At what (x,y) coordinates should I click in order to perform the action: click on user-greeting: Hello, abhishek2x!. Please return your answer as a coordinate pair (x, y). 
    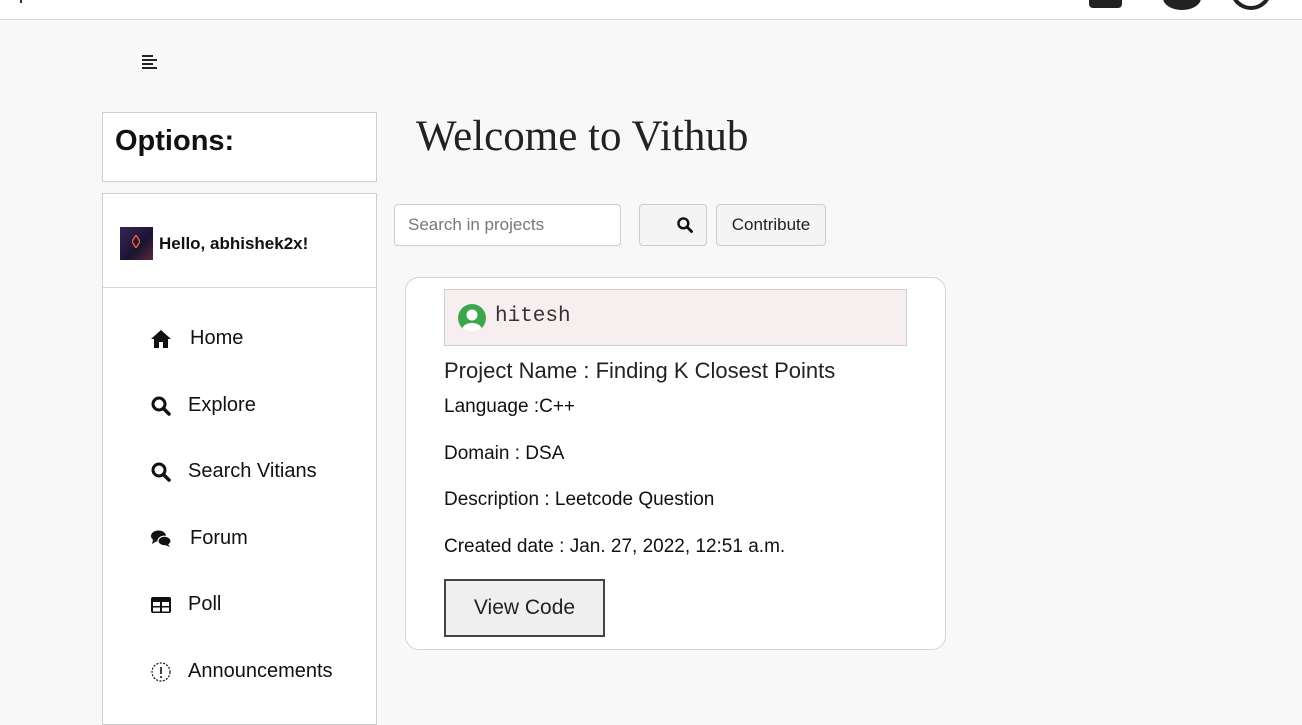
    Looking at the image, I should click on (239, 241).